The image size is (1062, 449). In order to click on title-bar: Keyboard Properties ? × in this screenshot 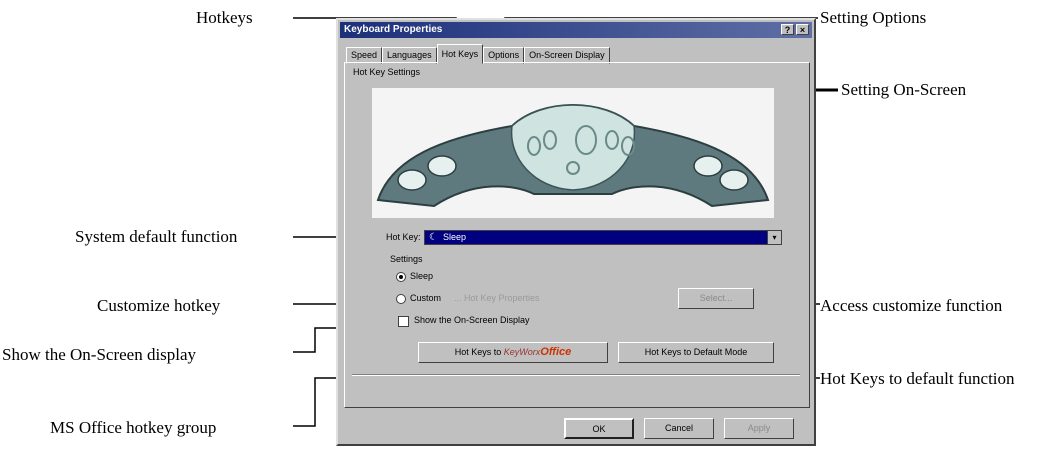, I will do `click(576, 30)`.